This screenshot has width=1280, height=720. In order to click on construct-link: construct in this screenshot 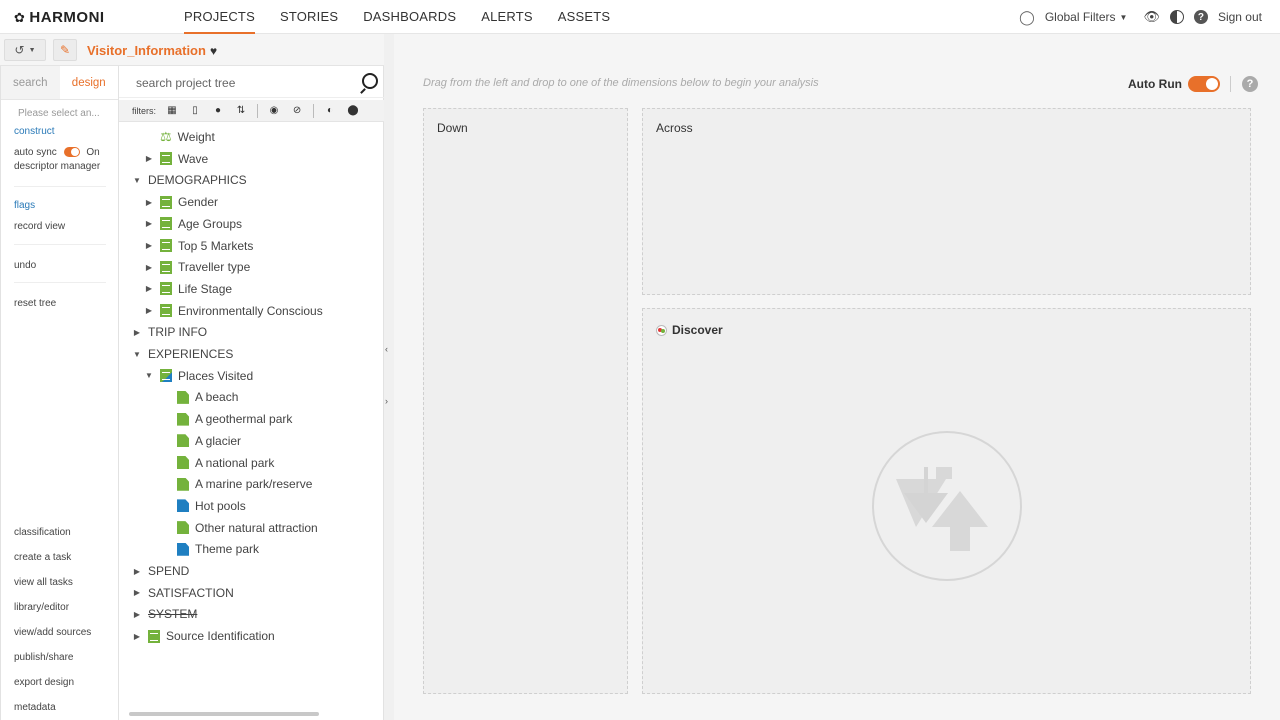, I will do `click(34, 131)`.